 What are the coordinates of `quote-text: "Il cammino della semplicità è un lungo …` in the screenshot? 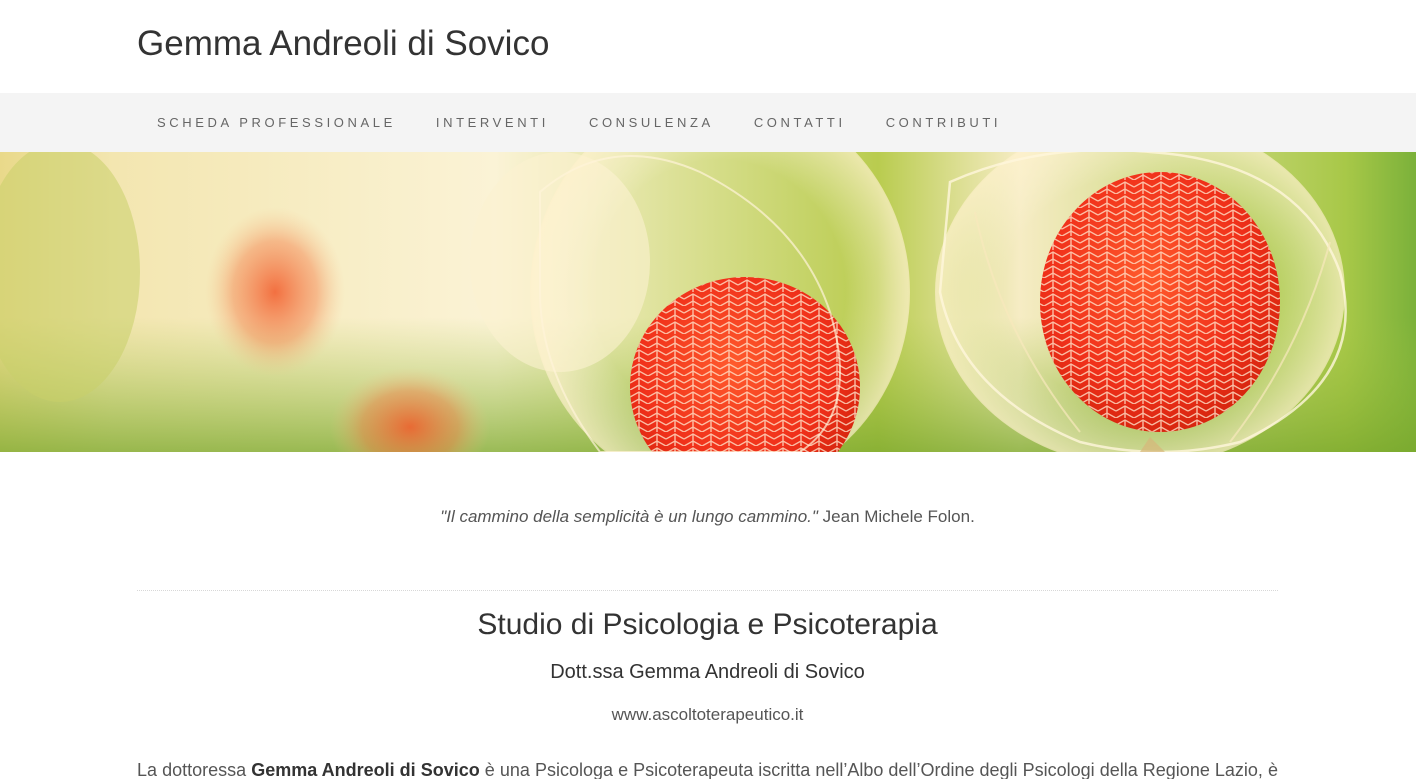 It's located at (629, 516).